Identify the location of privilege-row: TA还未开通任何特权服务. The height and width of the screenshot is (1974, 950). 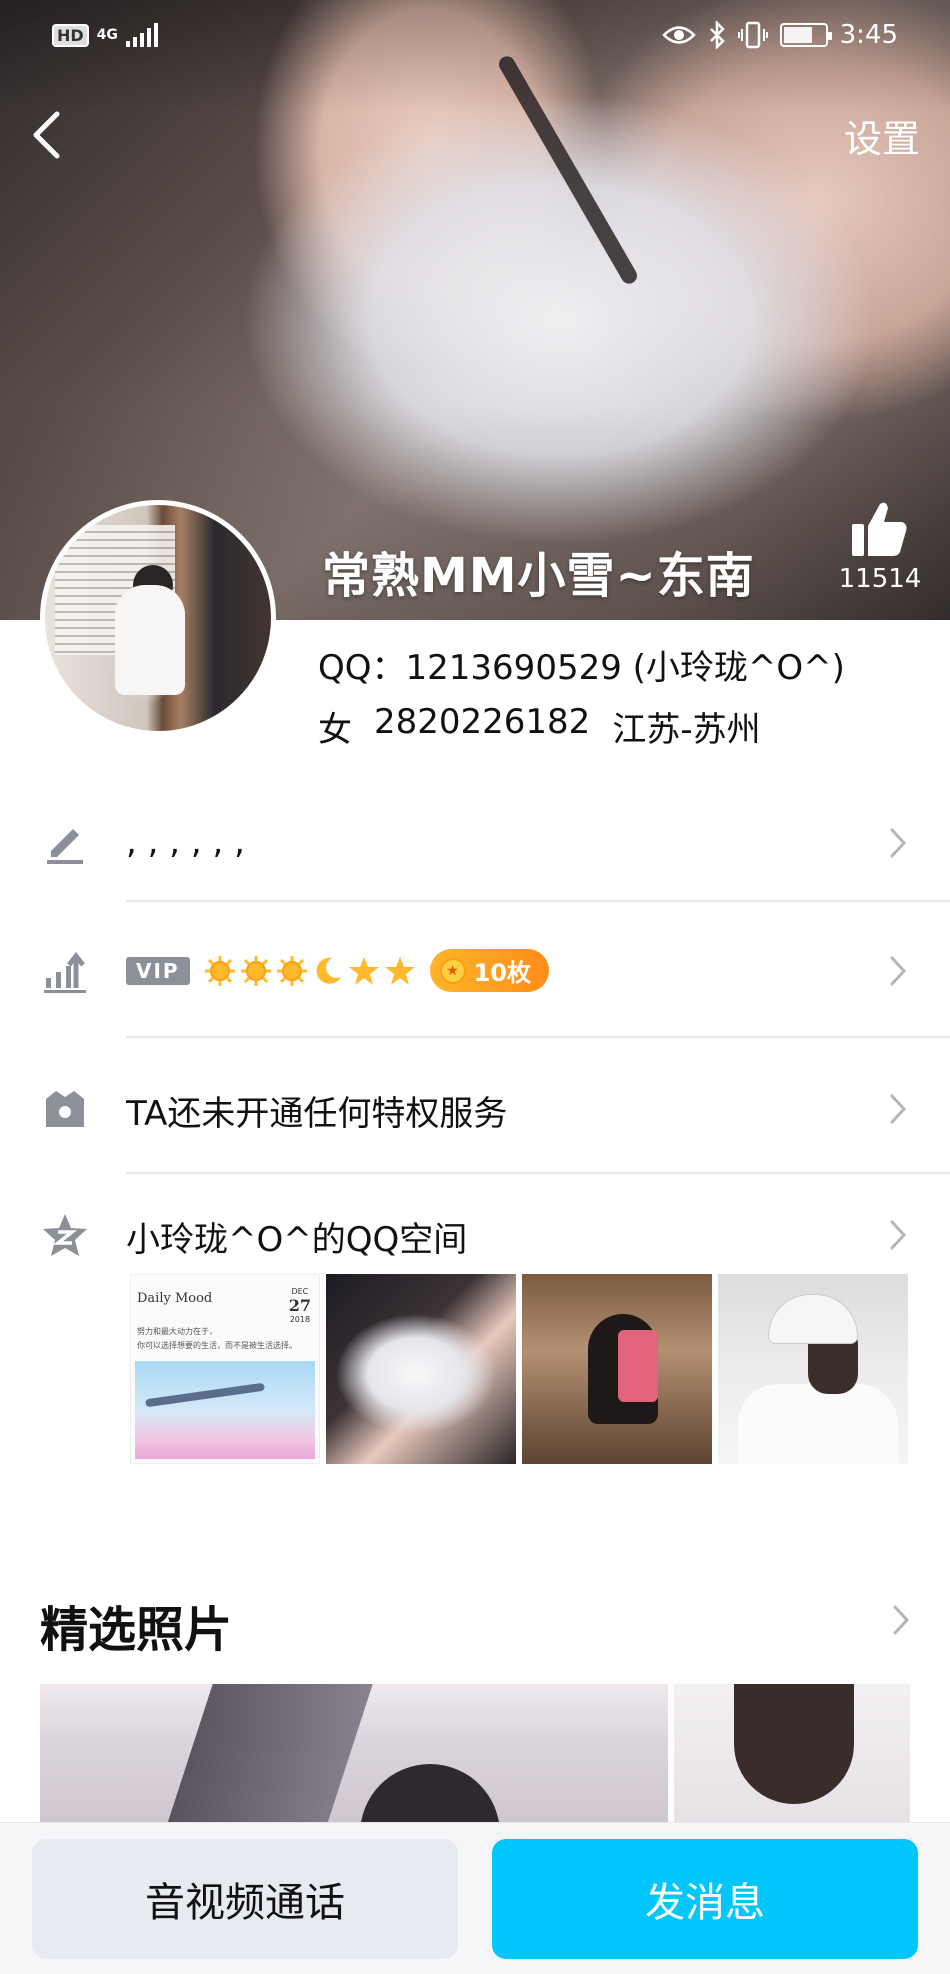
(475, 1109).